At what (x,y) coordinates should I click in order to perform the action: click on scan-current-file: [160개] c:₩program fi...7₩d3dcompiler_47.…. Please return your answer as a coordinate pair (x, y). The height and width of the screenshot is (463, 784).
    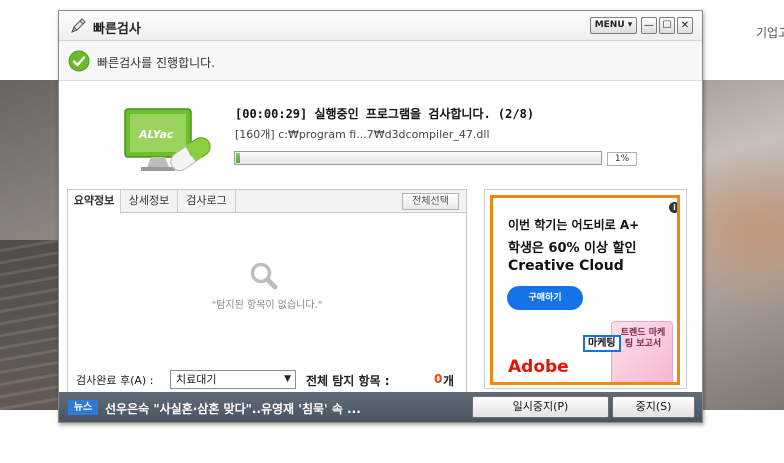
    Looking at the image, I should click on (362, 134).